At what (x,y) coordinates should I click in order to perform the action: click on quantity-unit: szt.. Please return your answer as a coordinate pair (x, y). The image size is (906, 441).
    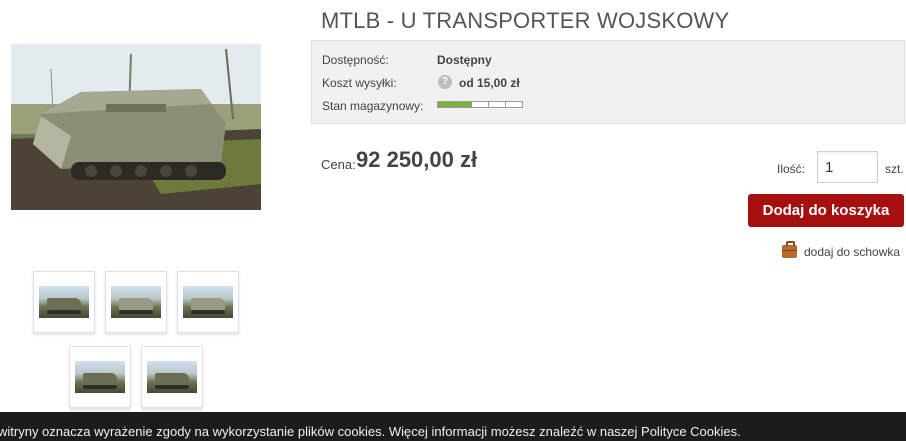
    Looking at the image, I should click on (894, 169).